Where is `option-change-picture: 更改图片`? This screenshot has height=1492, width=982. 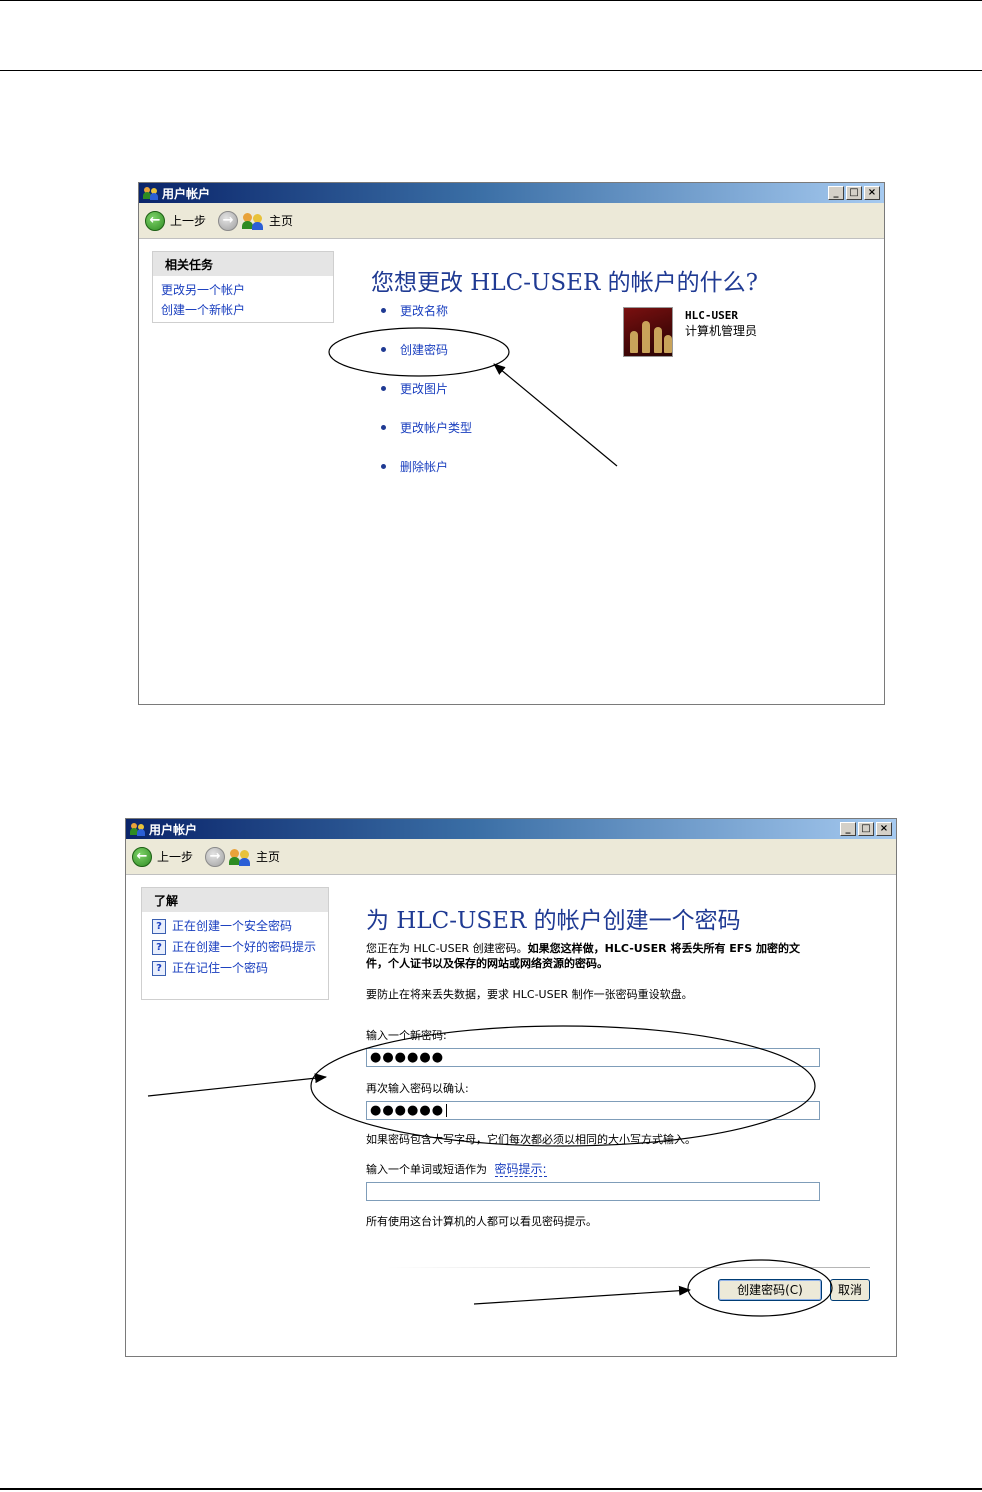 option-change-picture: 更改图片 is located at coordinates (421, 388).